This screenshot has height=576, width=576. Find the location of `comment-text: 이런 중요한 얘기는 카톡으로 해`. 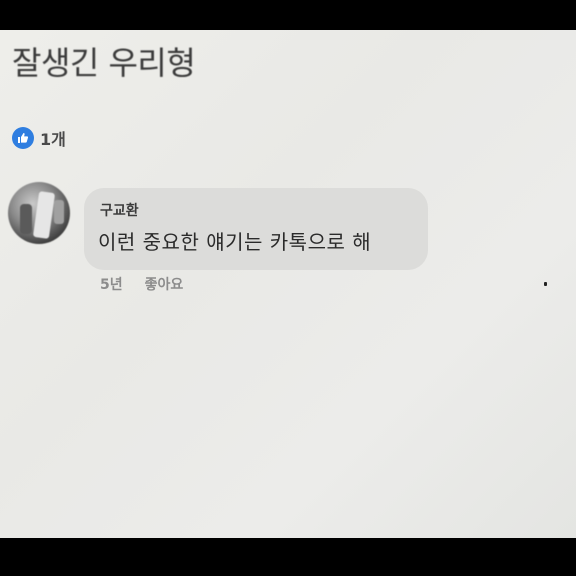

comment-text: 이런 중요한 얘기는 카톡으로 해 is located at coordinates (235, 242).